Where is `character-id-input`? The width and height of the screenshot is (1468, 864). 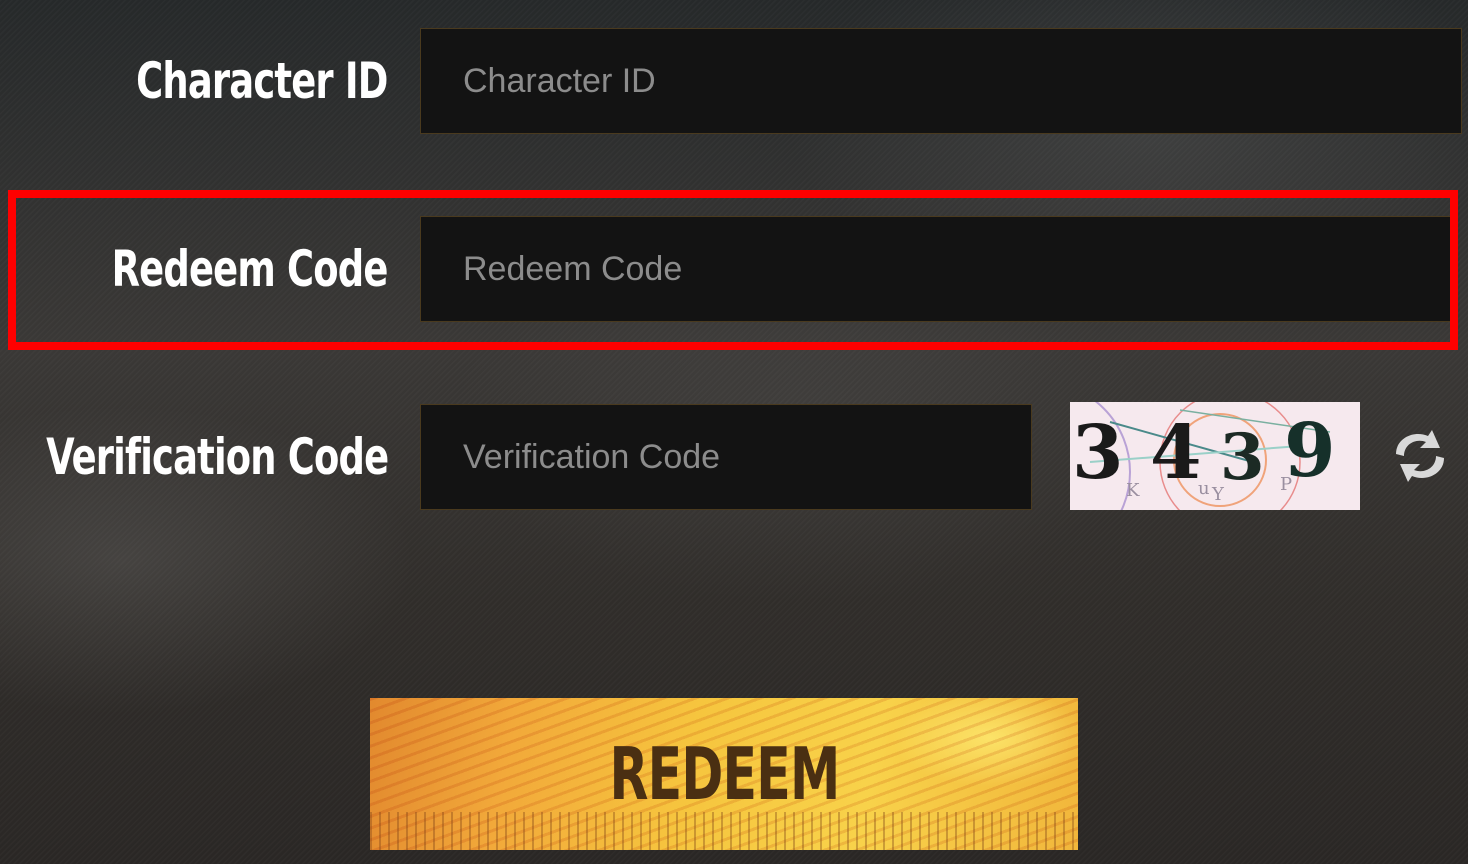 character-id-input is located at coordinates (941, 81).